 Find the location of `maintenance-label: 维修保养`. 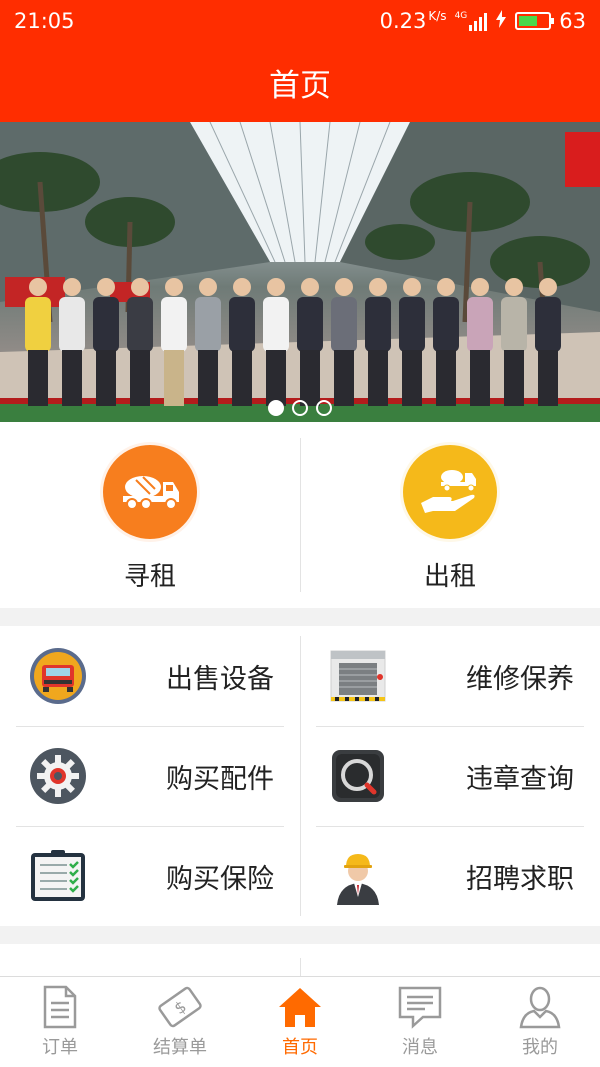

maintenance-label: 维修保养 is located at coordinates (520, 679).